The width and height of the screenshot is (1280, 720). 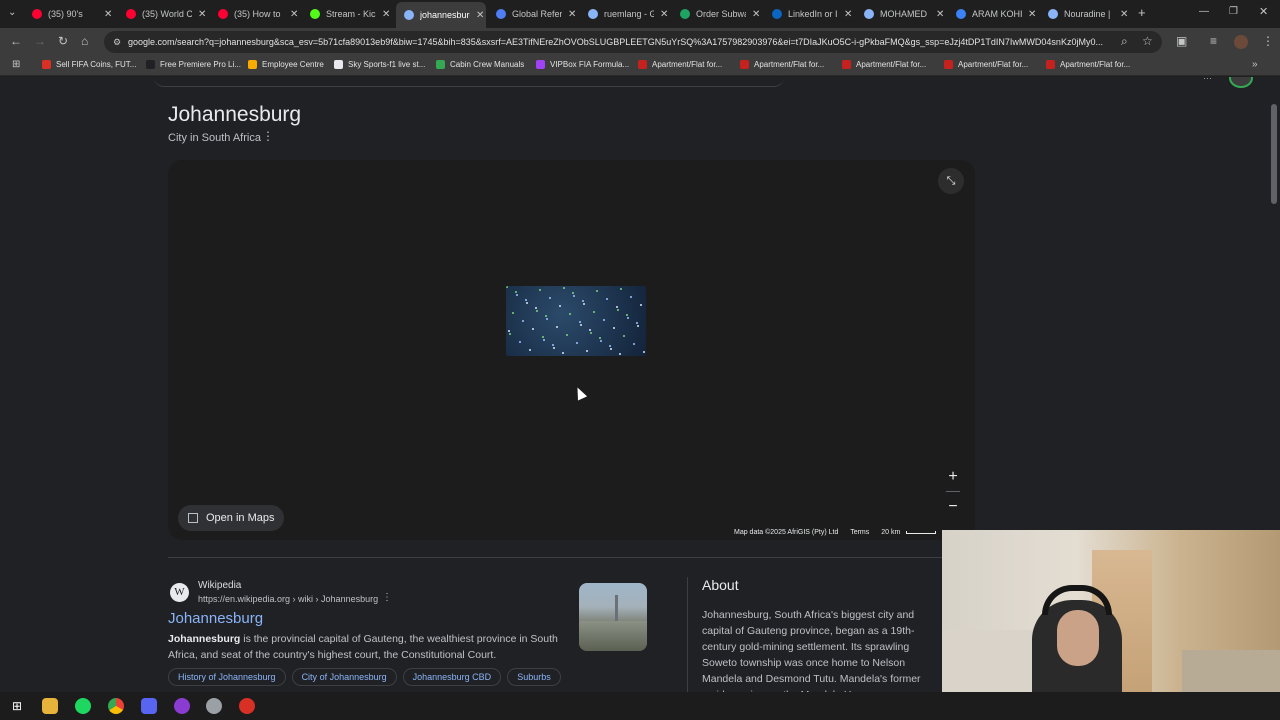 I want to click on tab-search-icon: ⌄, so click(x=12, y=12).